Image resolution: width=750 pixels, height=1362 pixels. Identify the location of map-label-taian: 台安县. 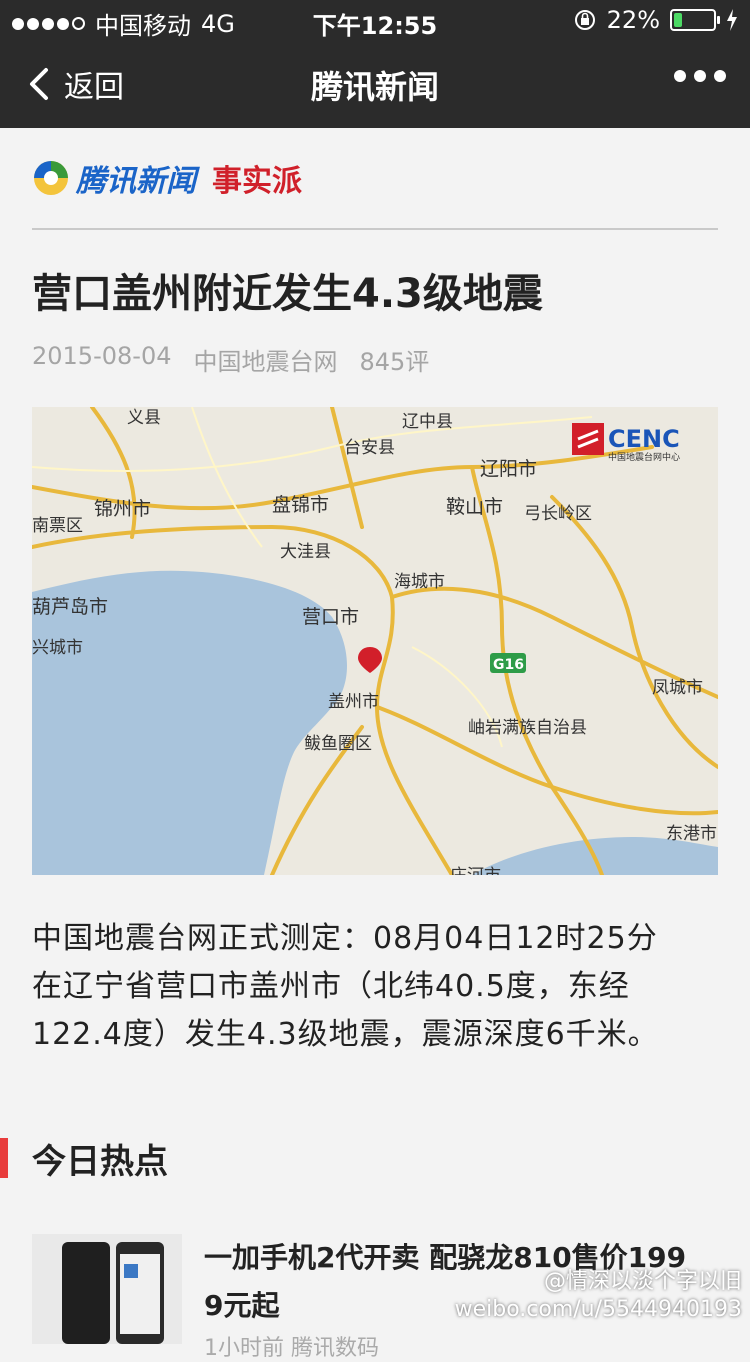
(369, 448).